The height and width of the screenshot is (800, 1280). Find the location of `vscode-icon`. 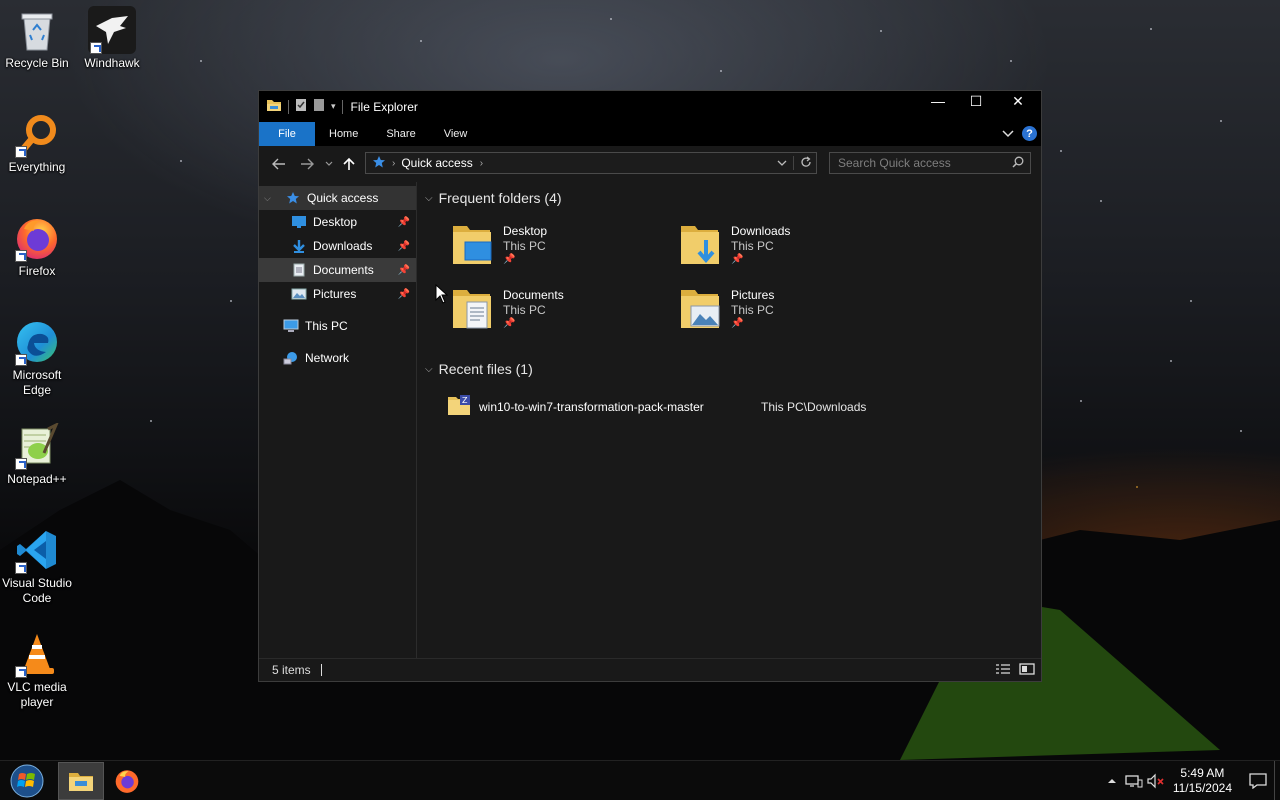

vscode-icon is located at coordinates (37, 550).